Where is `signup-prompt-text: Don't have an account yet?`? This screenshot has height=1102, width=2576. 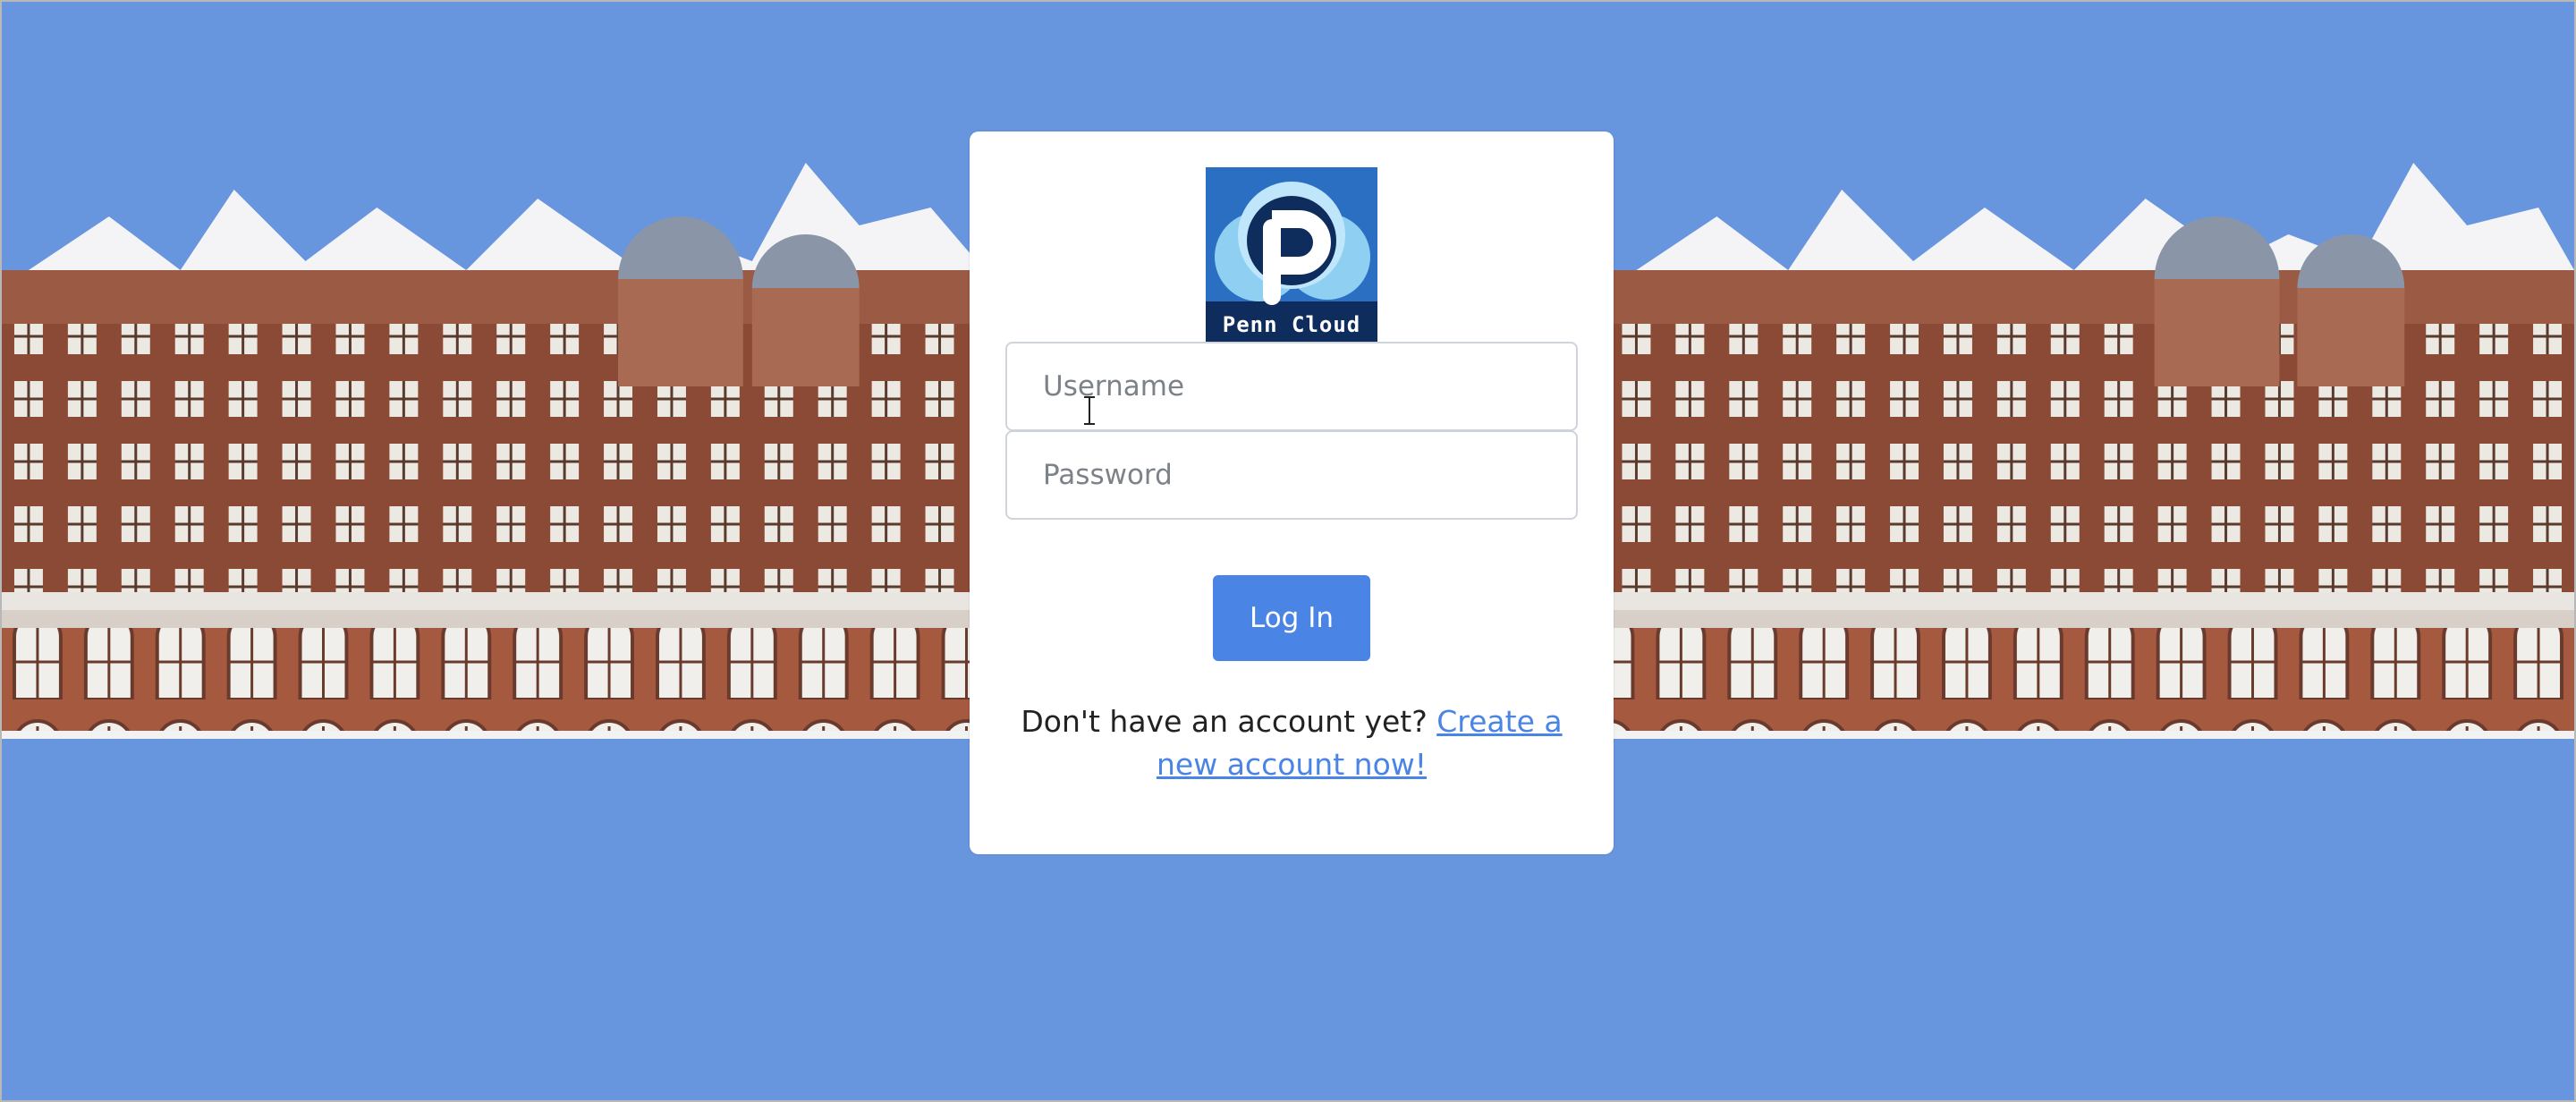
signup-prompt-text: Don't have an account yet? is located at coordinates (1229, 721).